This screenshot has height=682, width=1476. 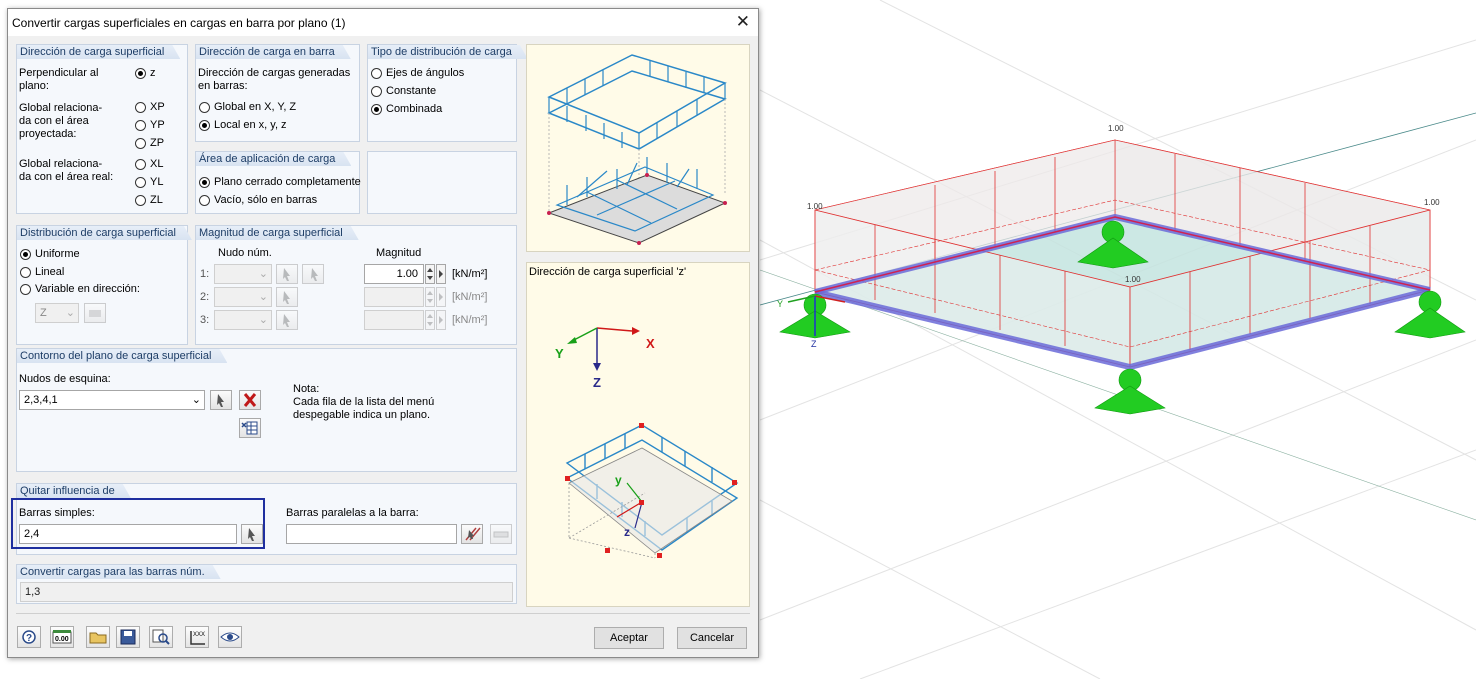 What do you see at coordinates (112, 400) in the screenshot?
I see `corner-nodes-select: 2,3,4,1 ⌄` at bounding box center [112, 400].